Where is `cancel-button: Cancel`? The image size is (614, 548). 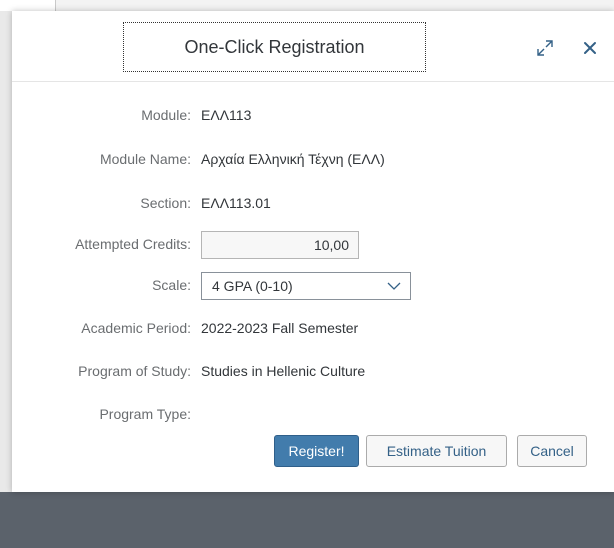
cancel-button: Cancel is located at coordinates (552, 451).